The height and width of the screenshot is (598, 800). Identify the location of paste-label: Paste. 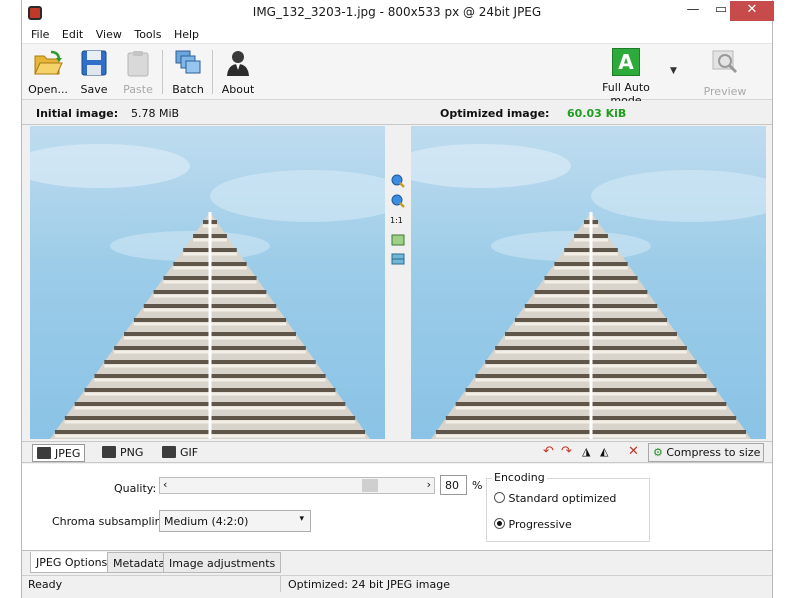
(138, 89).